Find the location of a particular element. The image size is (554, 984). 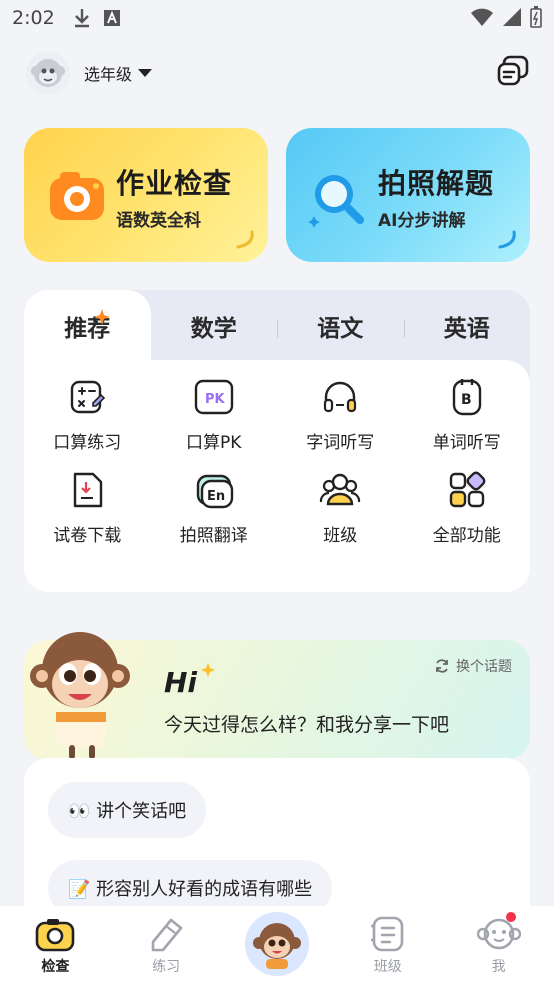

photo-translate-icon: En is located at coordinates (214, 491).